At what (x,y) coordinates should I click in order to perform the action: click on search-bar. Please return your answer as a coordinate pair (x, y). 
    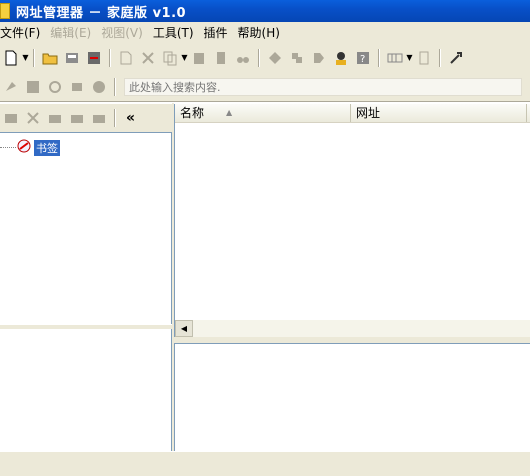
    Looking at the image, I should click on (265, 87).